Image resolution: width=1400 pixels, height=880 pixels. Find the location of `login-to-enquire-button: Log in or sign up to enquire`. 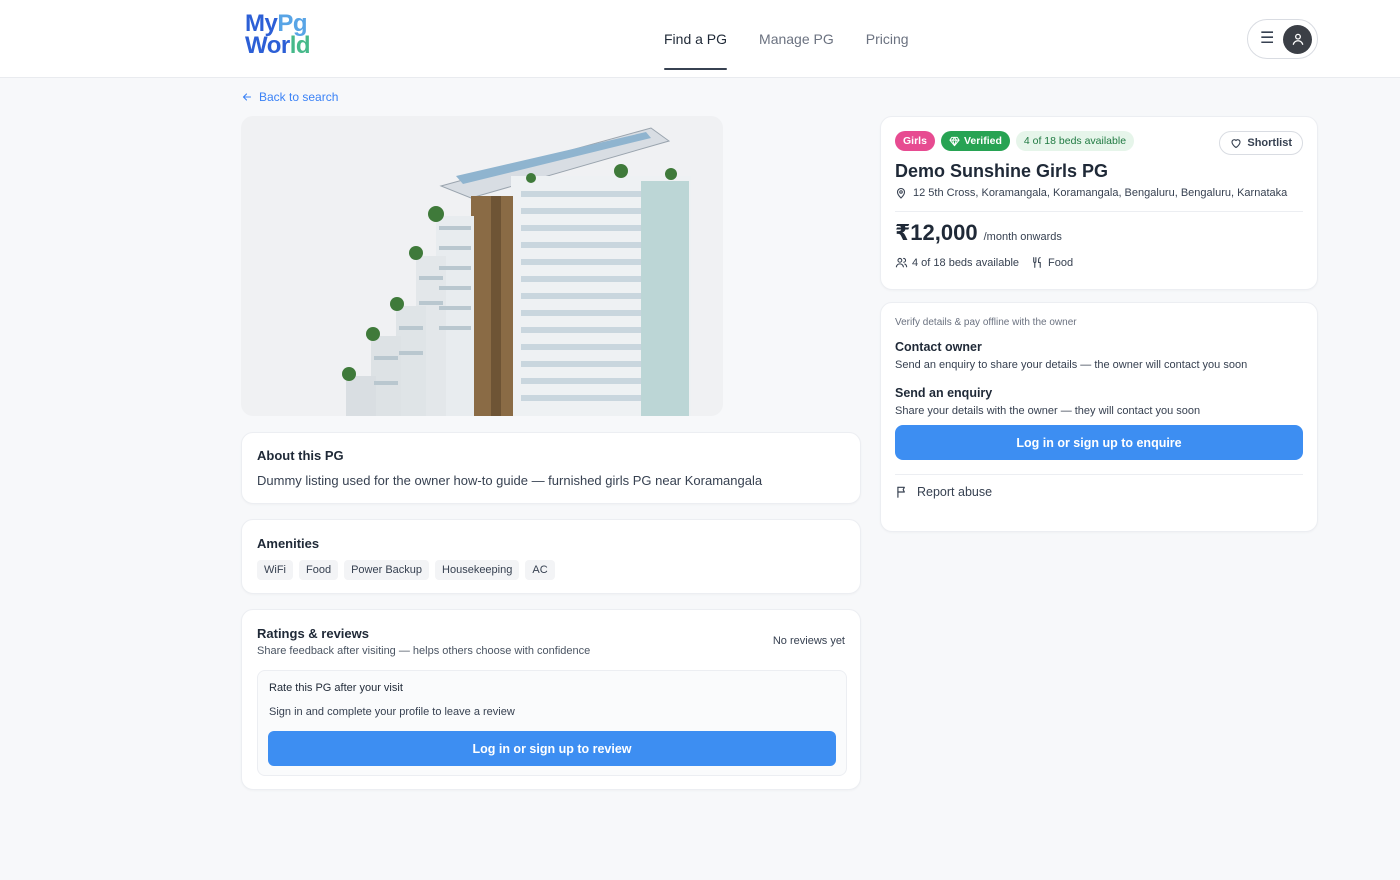

login-to-enquire-button: Log in or sign up to enquire is located at coordinates (1099, 442).